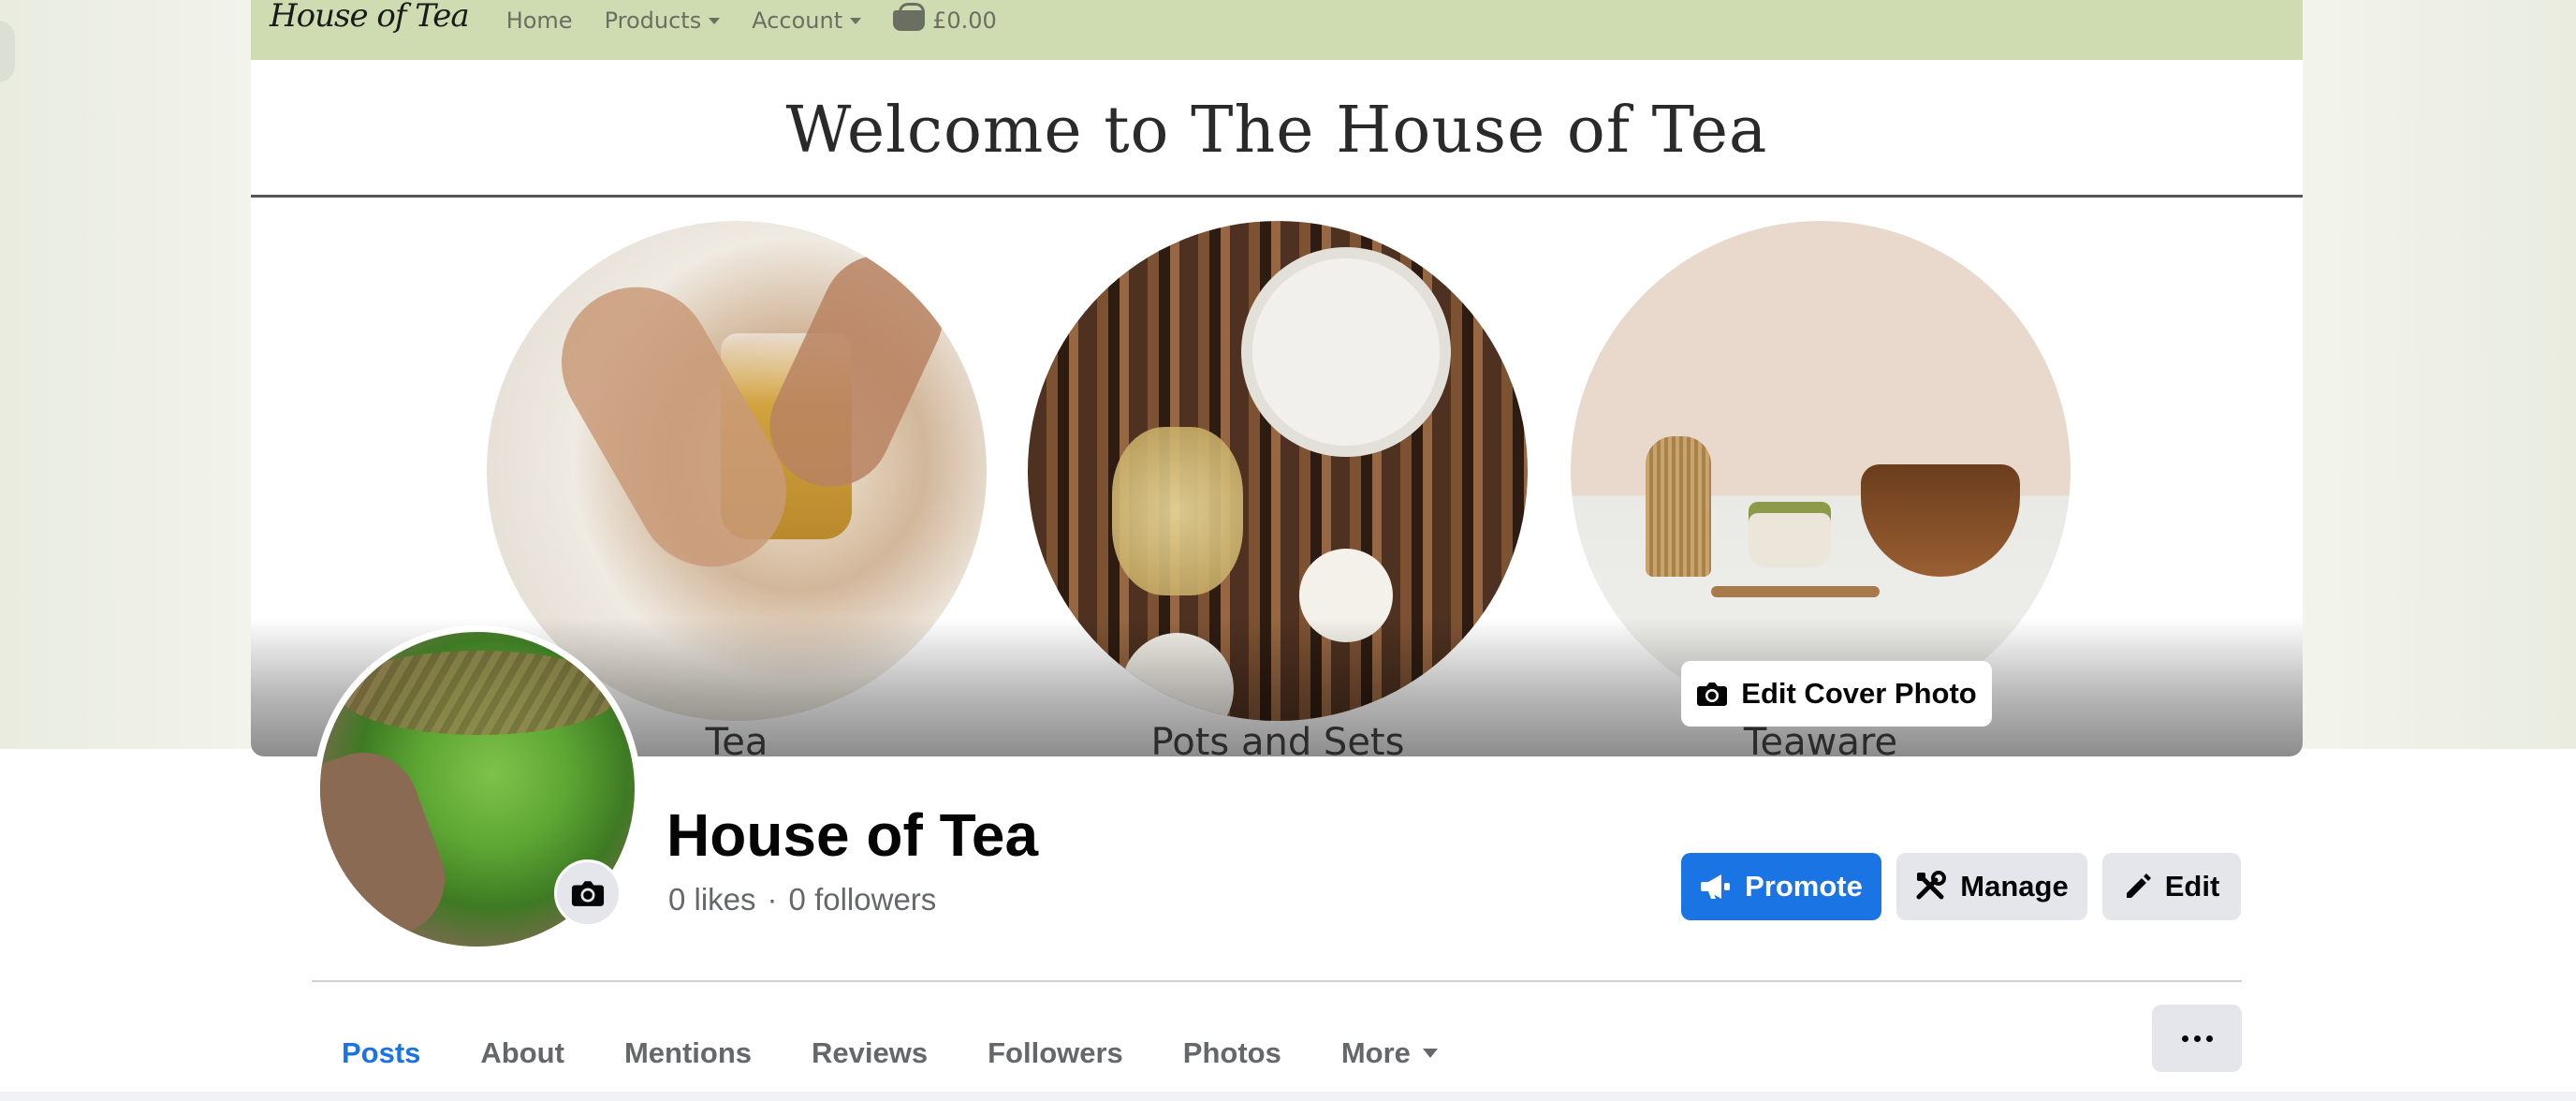 This screenshot has width=2576, height=1101. I want to click on cart-icon, so click(909, 17).